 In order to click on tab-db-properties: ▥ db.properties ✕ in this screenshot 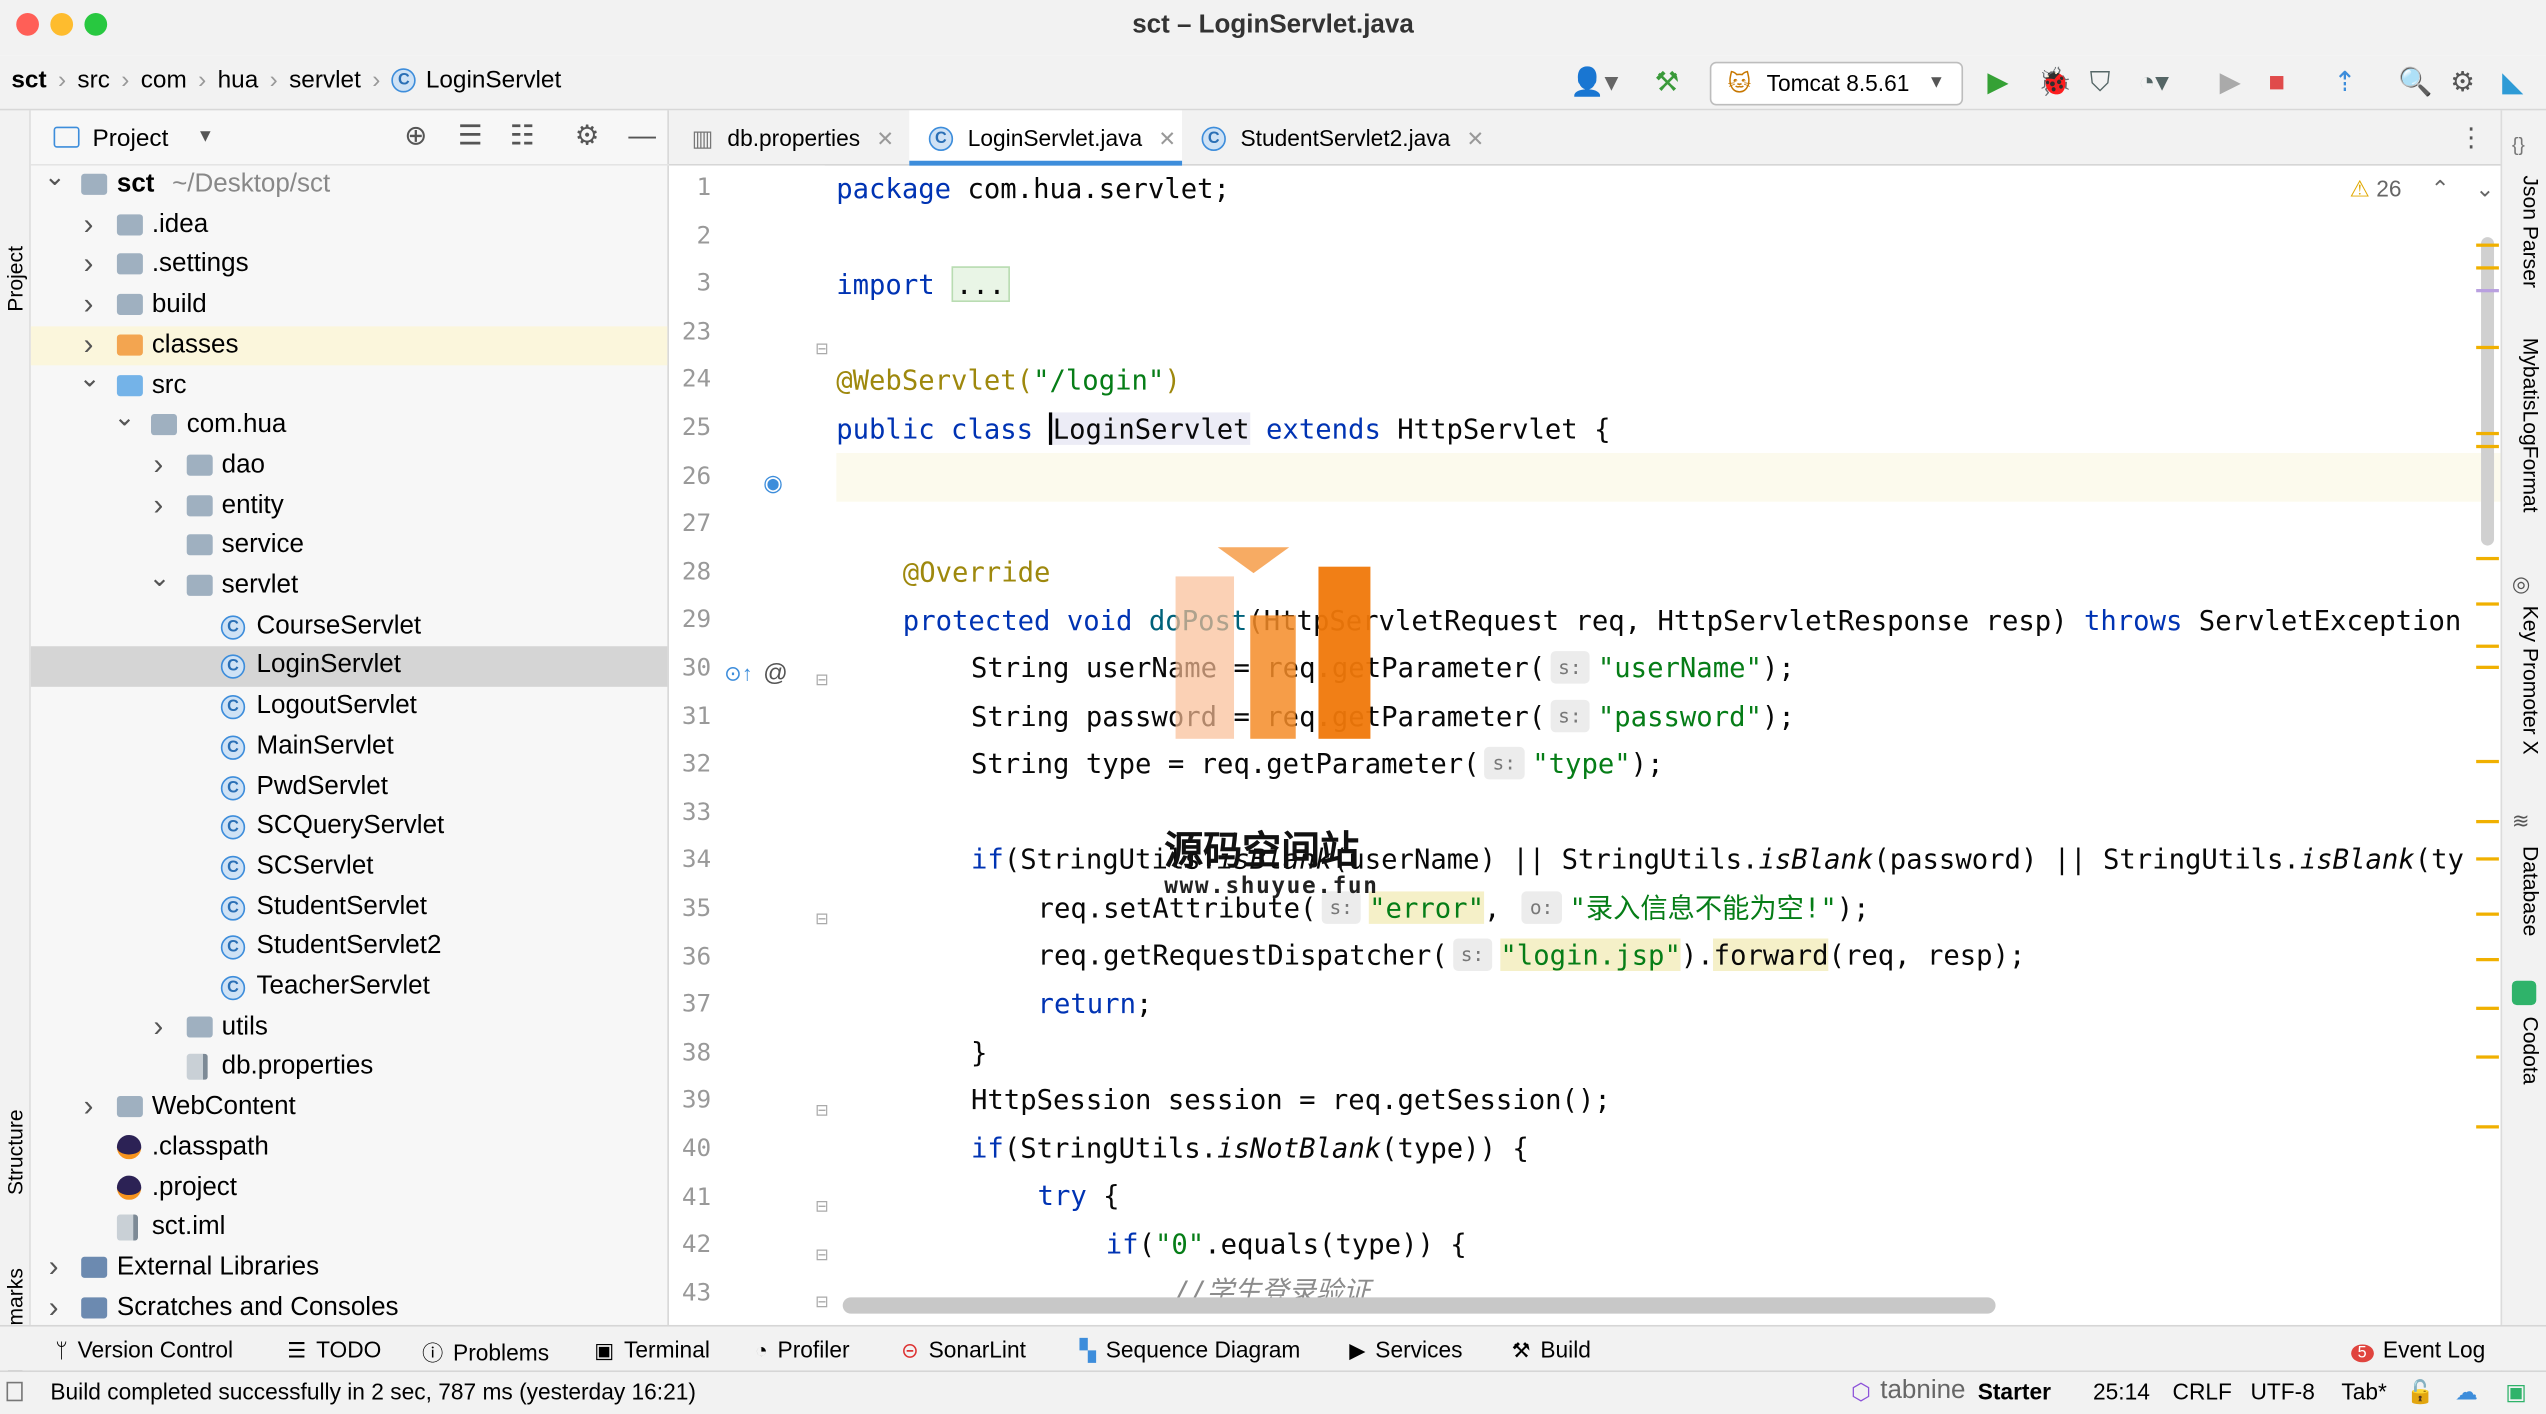, I will do `click(787, 137)`.